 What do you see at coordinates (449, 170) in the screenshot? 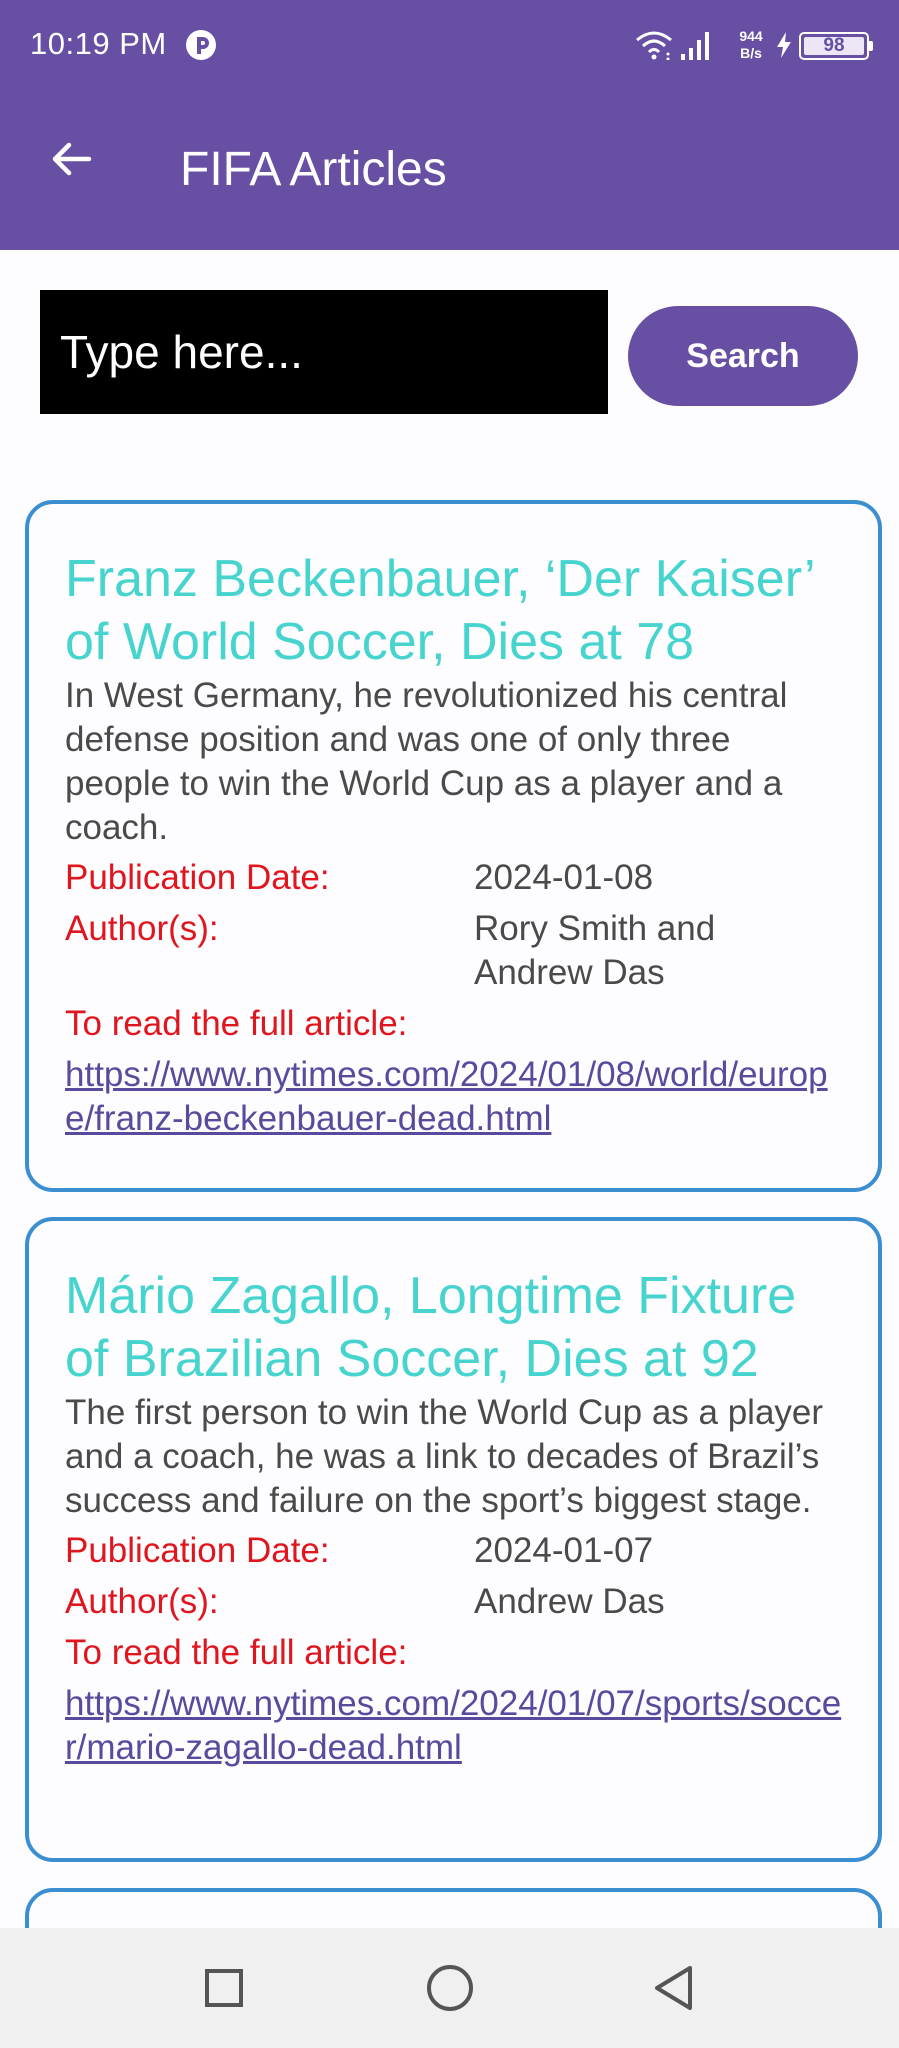
I see `app-bar: FIFA Articles` at bounding box center [449, 170].